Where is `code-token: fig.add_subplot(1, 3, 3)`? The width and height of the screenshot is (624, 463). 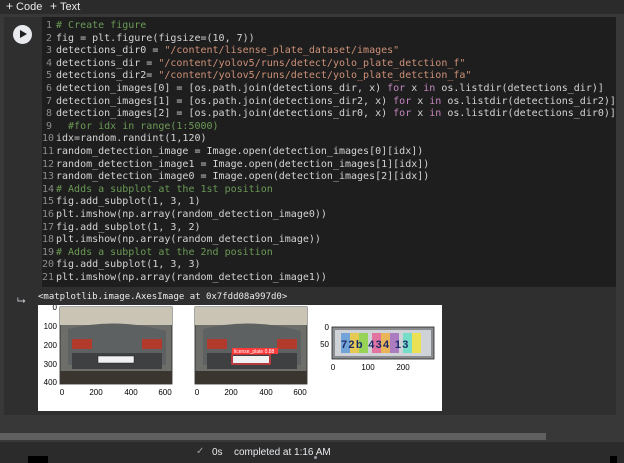
code-token: fig.add_subplot(1, 3, 3) is located at coordinates (128, 265).